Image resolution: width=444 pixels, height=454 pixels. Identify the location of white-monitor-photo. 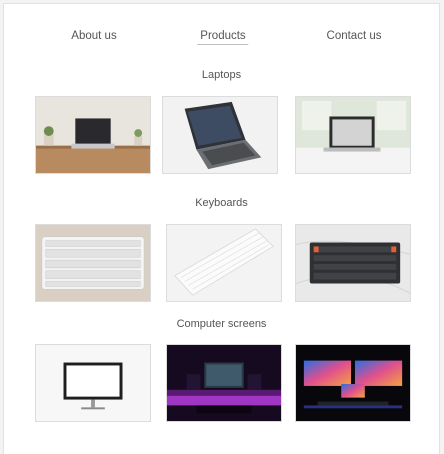
(93, 383).